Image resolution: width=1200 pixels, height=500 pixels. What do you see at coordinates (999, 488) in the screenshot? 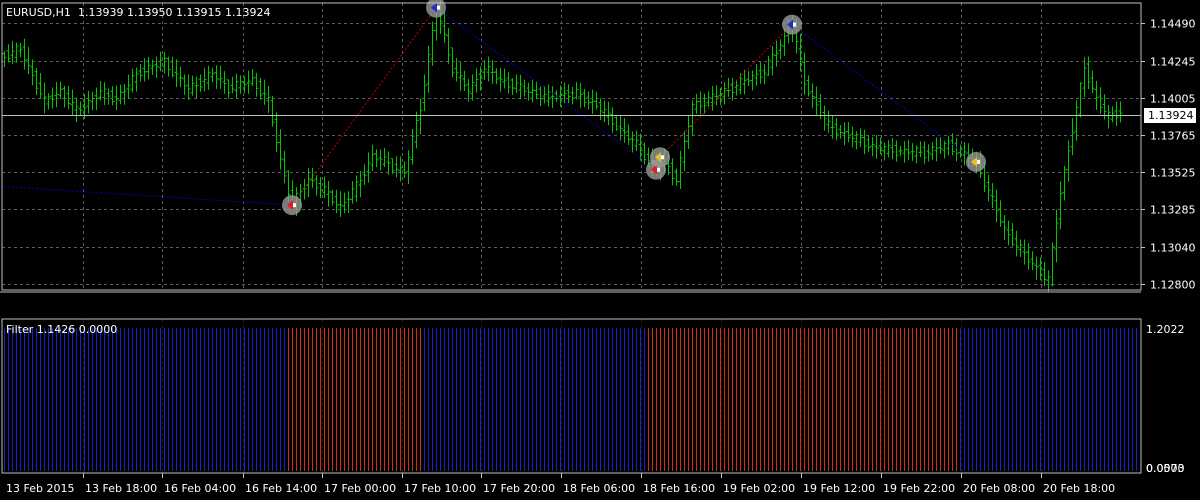
I see `time-tick-label: 20 Feb 08:00` at bounding box center [999, 488].